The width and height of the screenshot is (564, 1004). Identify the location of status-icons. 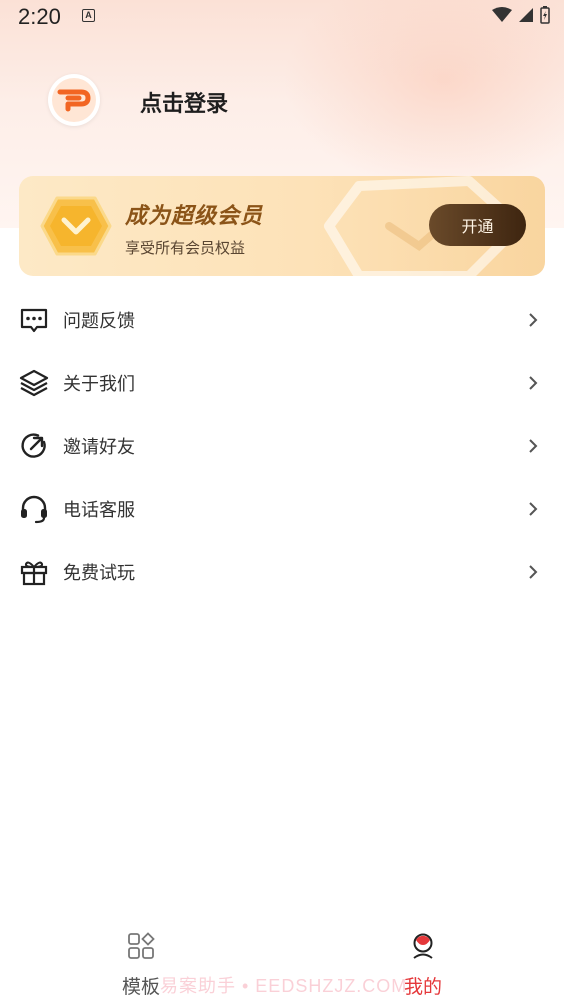
(521, 15).